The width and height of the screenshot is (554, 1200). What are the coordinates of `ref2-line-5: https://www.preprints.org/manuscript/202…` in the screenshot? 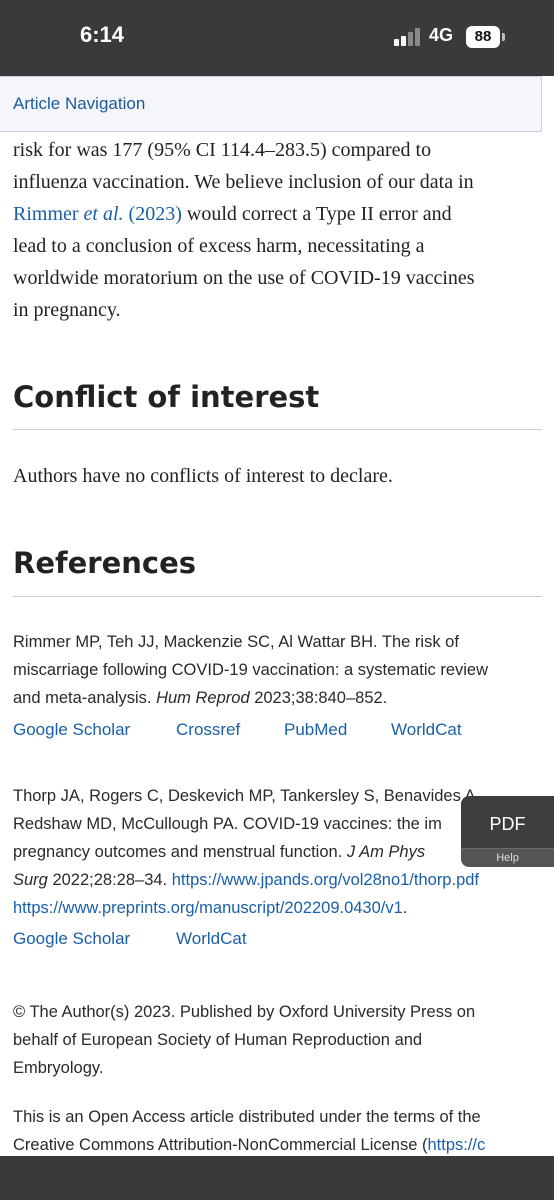 It's located at (210, 908).